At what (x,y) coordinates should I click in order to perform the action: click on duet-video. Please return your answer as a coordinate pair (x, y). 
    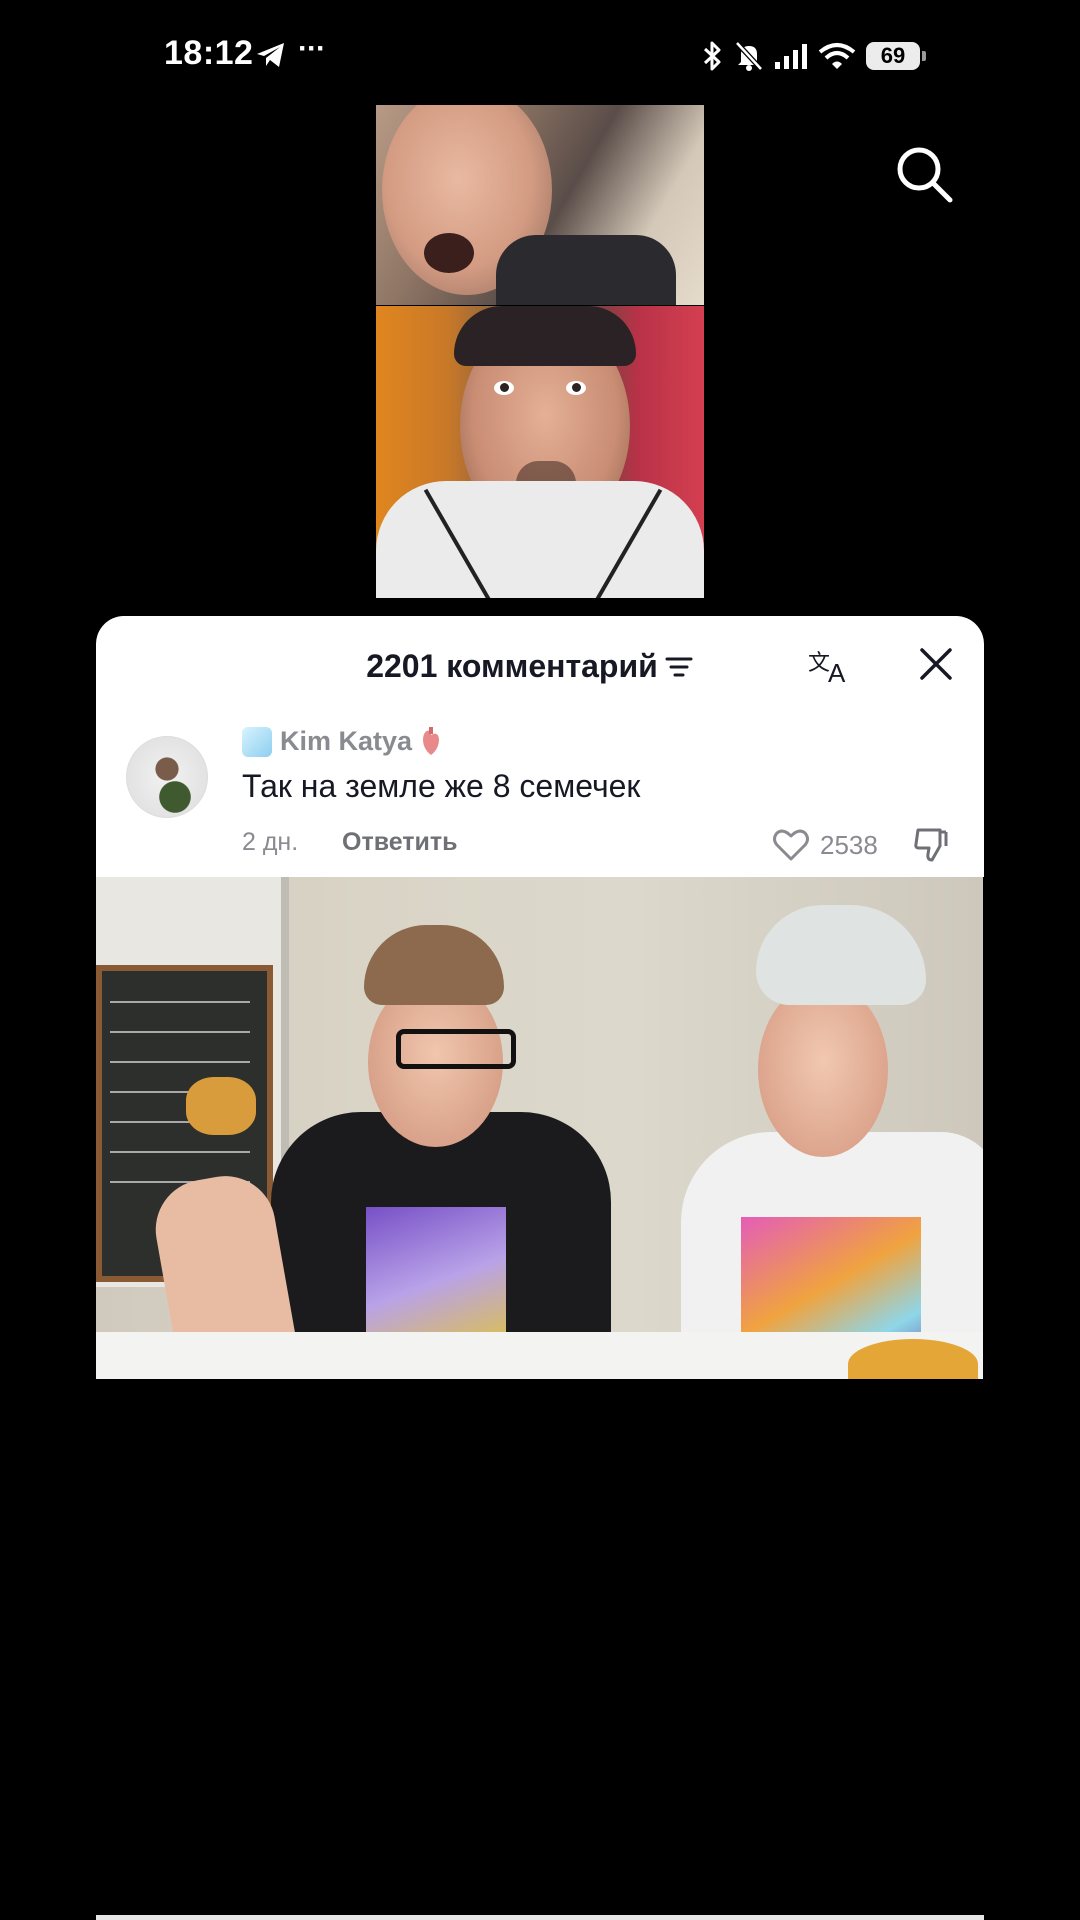
    Looking at the image, I should click on (540, 351).